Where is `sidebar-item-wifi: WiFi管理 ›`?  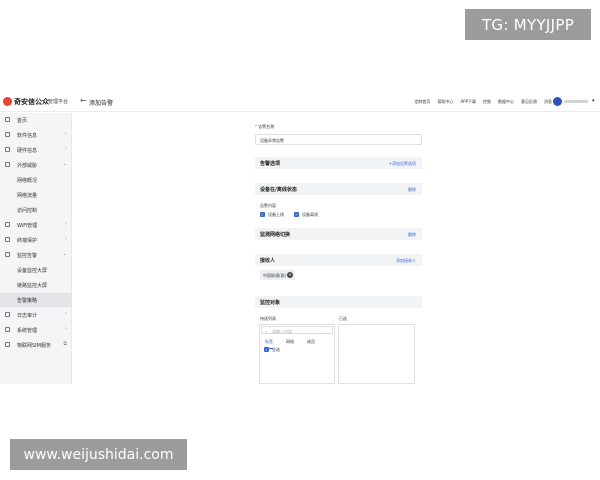 sidebar-item-wifi: WiFi管理 › is located at coordinates (36, 225).